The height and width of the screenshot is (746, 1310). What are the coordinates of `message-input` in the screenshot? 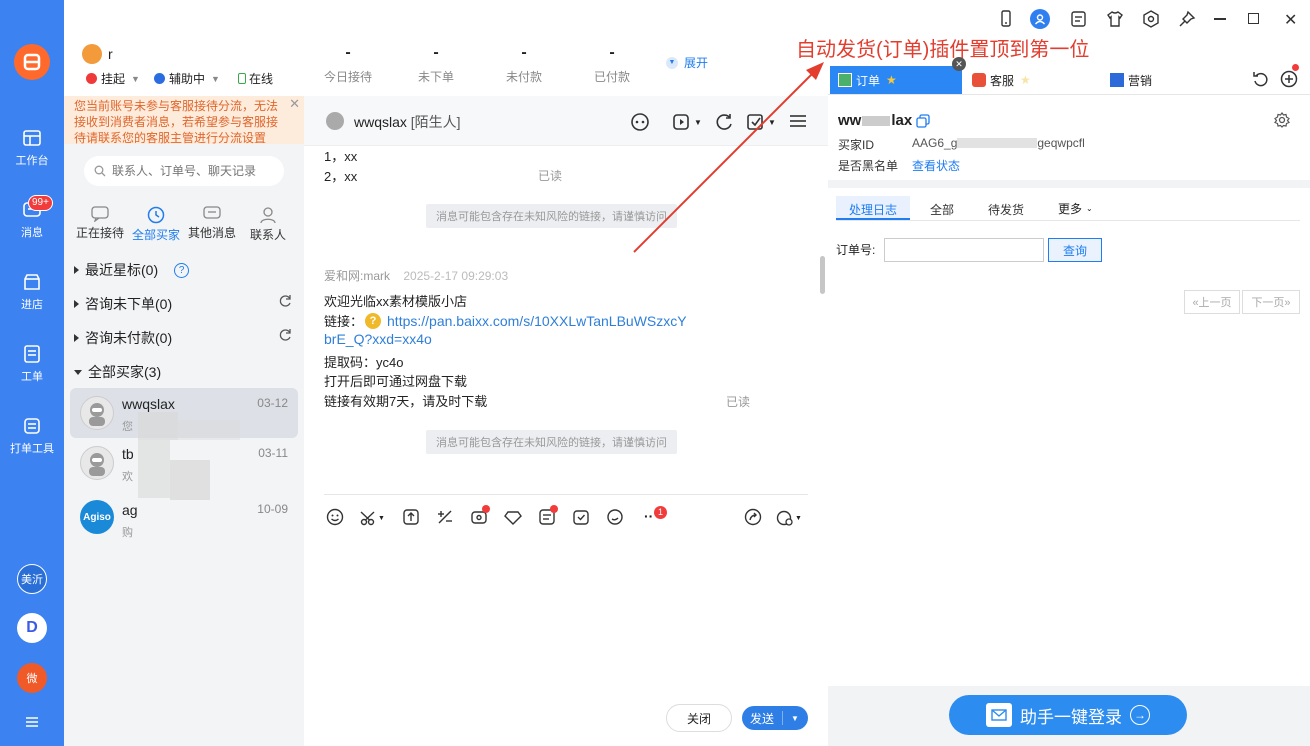 It's located at (566, 616).